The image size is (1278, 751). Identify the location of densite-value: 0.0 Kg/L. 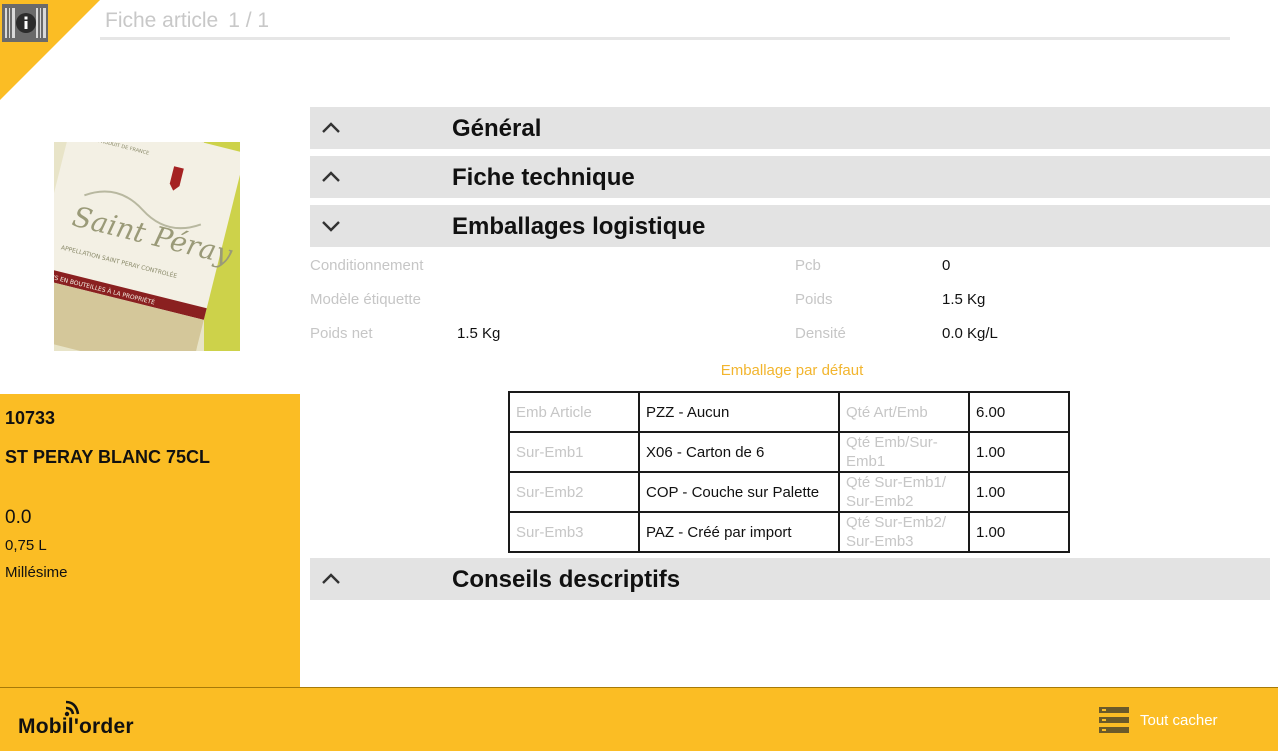
(970, 333).